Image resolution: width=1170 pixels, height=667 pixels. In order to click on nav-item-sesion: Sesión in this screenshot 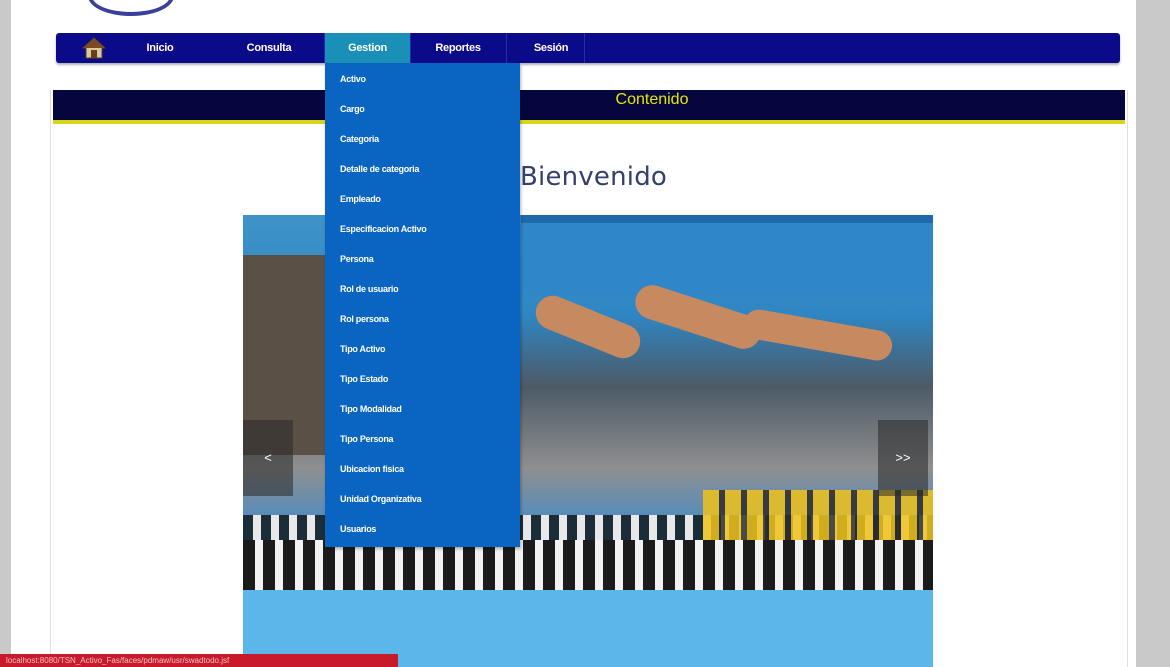, I will do `click(551, 48)`.